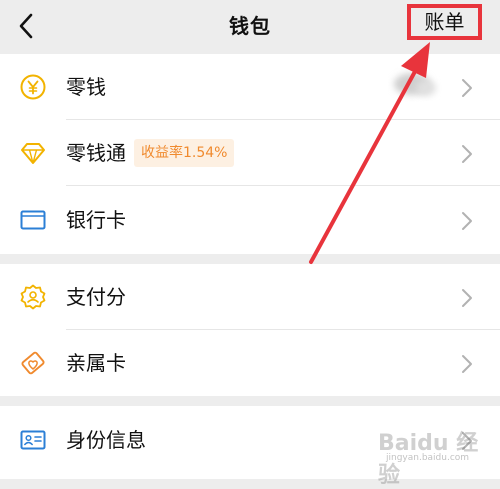 This screenshot has width=500, height=489. Describe the element at coordinates (33, 220) in the screenshot. I see `bank-card-icon` at that location.